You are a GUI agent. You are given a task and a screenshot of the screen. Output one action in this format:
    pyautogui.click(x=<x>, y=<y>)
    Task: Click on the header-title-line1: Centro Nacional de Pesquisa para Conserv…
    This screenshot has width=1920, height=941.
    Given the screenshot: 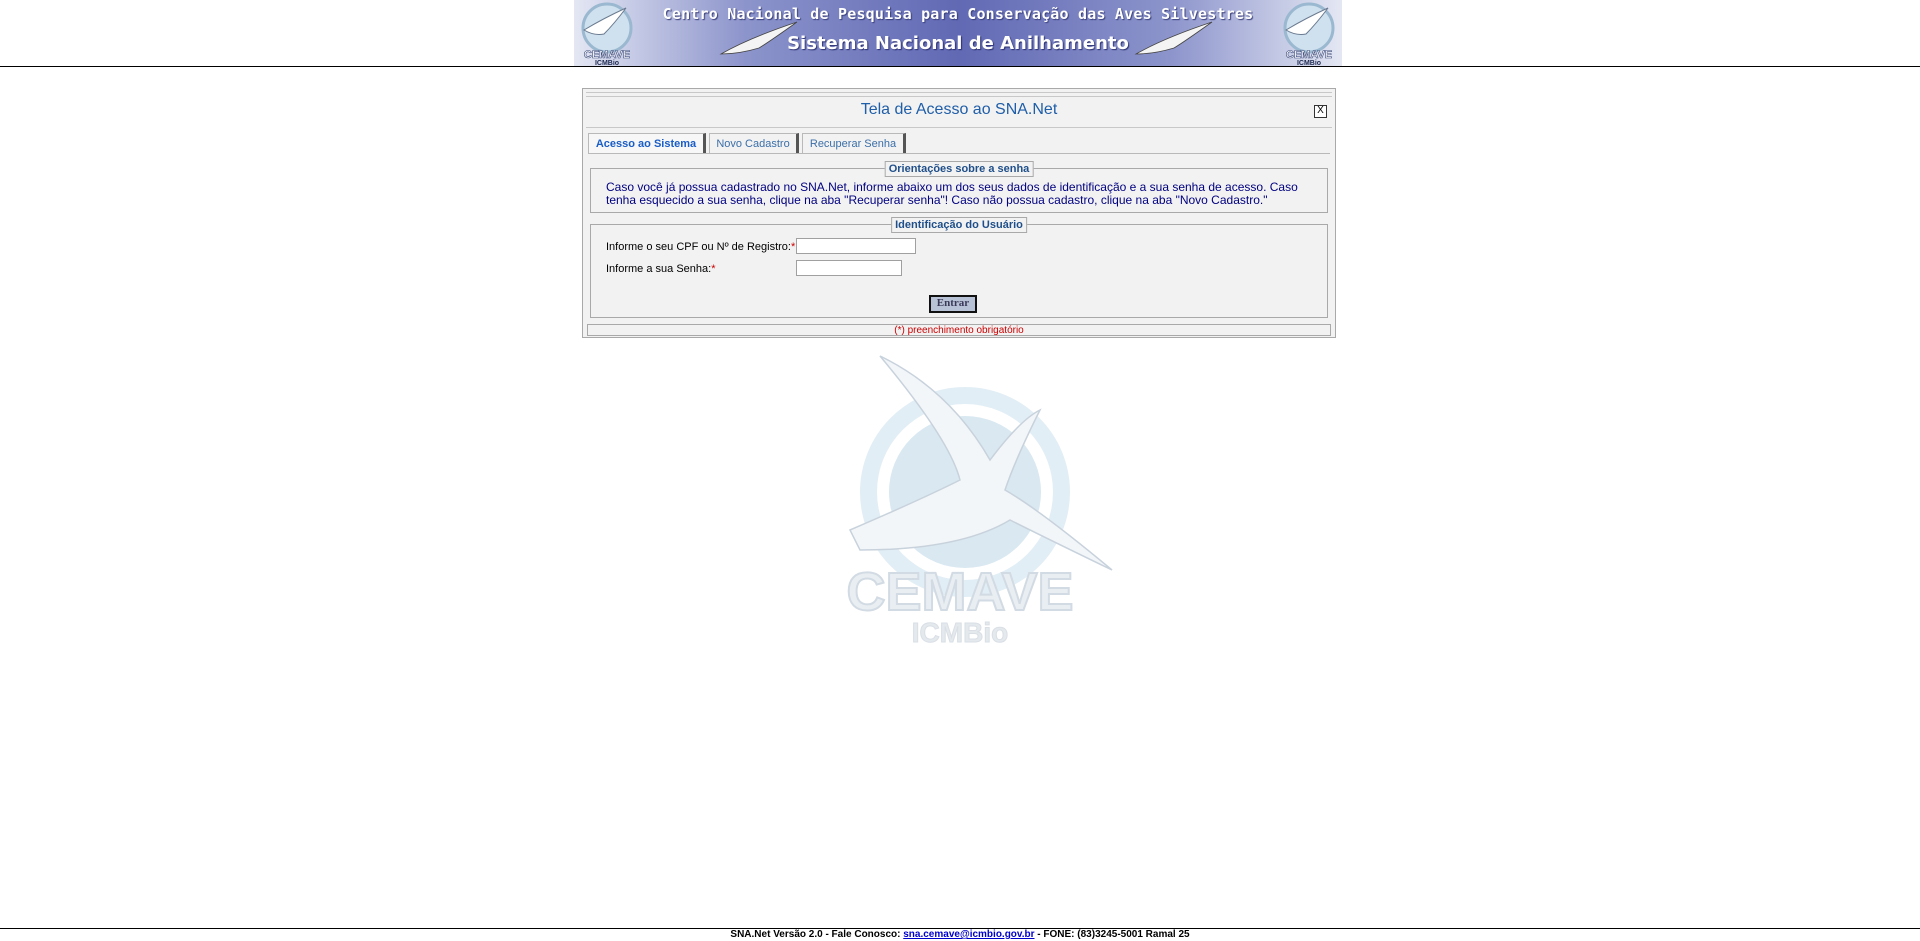 What is the action you would take?
    pyautogui.click(x=958, y=14)
    